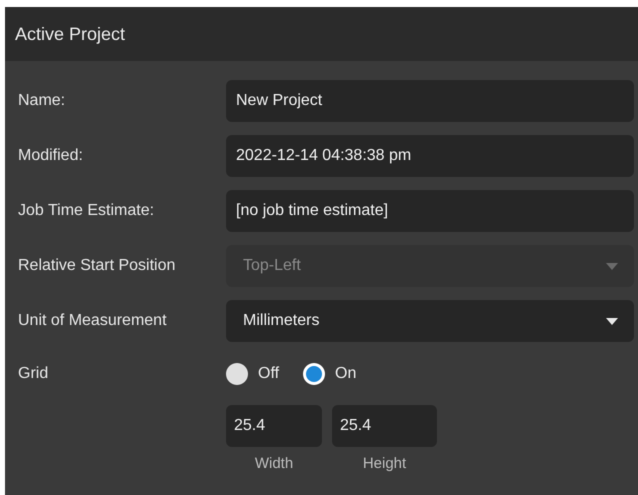 The image size is (638, 495). Describe the element at coordinates (50, 156) in the screenshot. I see `field-label: Modified:` at that location.